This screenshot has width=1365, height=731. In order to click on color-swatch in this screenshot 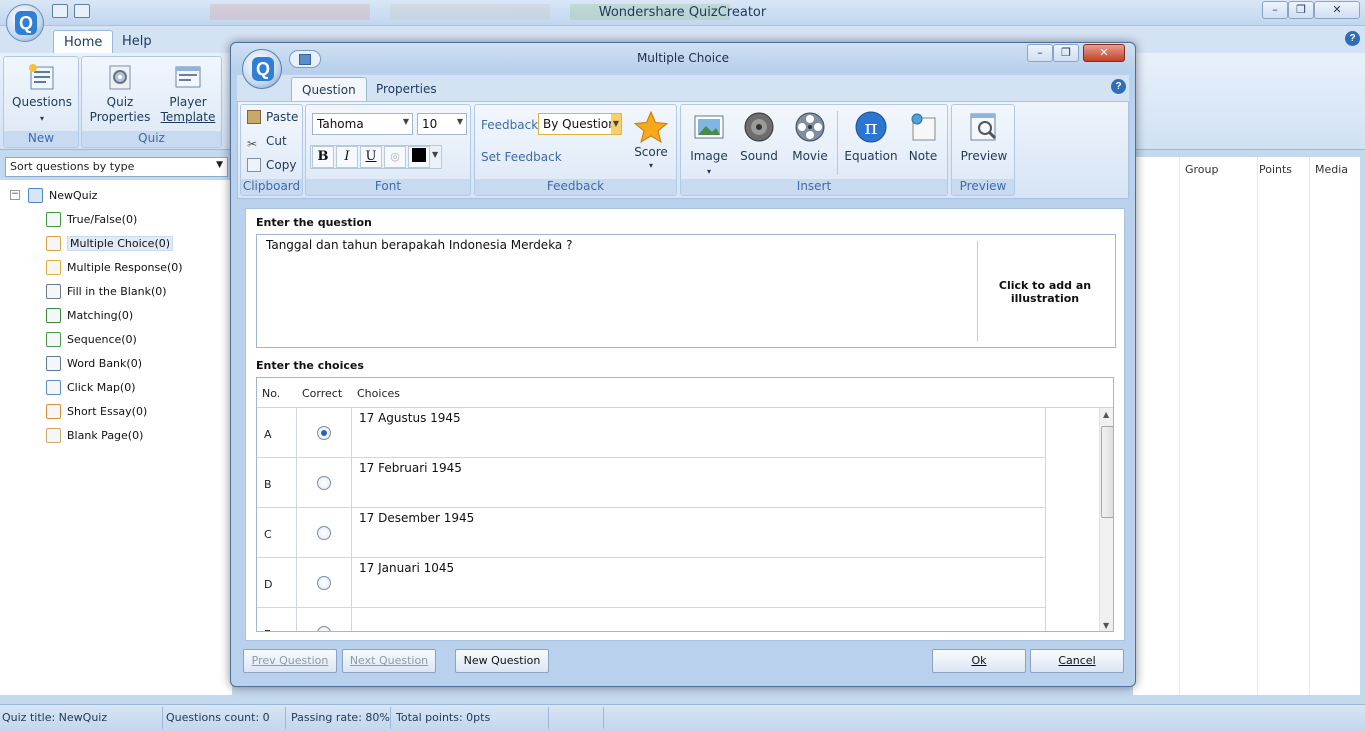, I will do `click(419, 155)`.